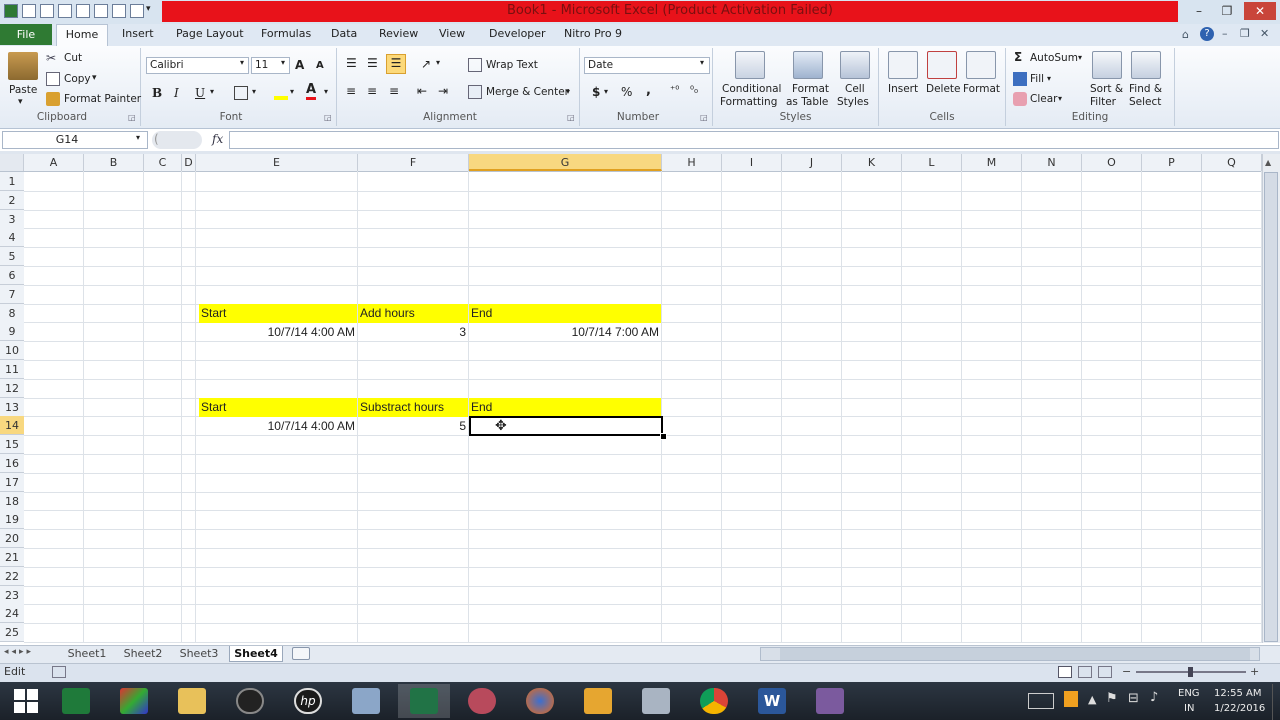 The image size is (1280, 720). Describe the element at coordinates (12, 557) in the screenshot. I see `row-header-21: 21` at that location.